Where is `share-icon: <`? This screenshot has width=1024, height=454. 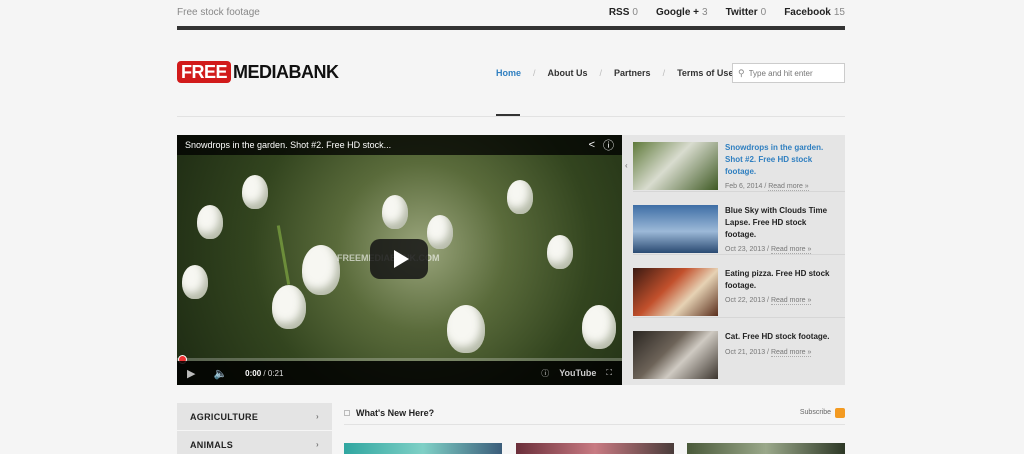 share-icon: < is located at coordinates (592, 145).